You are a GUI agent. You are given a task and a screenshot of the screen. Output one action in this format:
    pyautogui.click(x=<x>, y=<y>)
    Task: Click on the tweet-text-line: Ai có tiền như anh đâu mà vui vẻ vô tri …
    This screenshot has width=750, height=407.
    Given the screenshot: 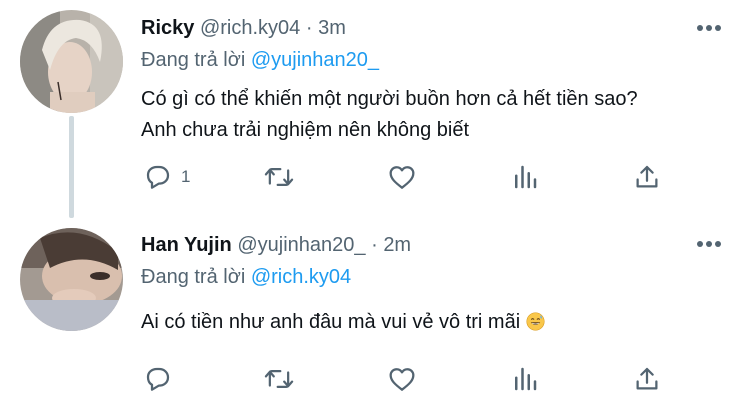 What is the action you would take?
    pyautogui.click(x=425, y=322)
    